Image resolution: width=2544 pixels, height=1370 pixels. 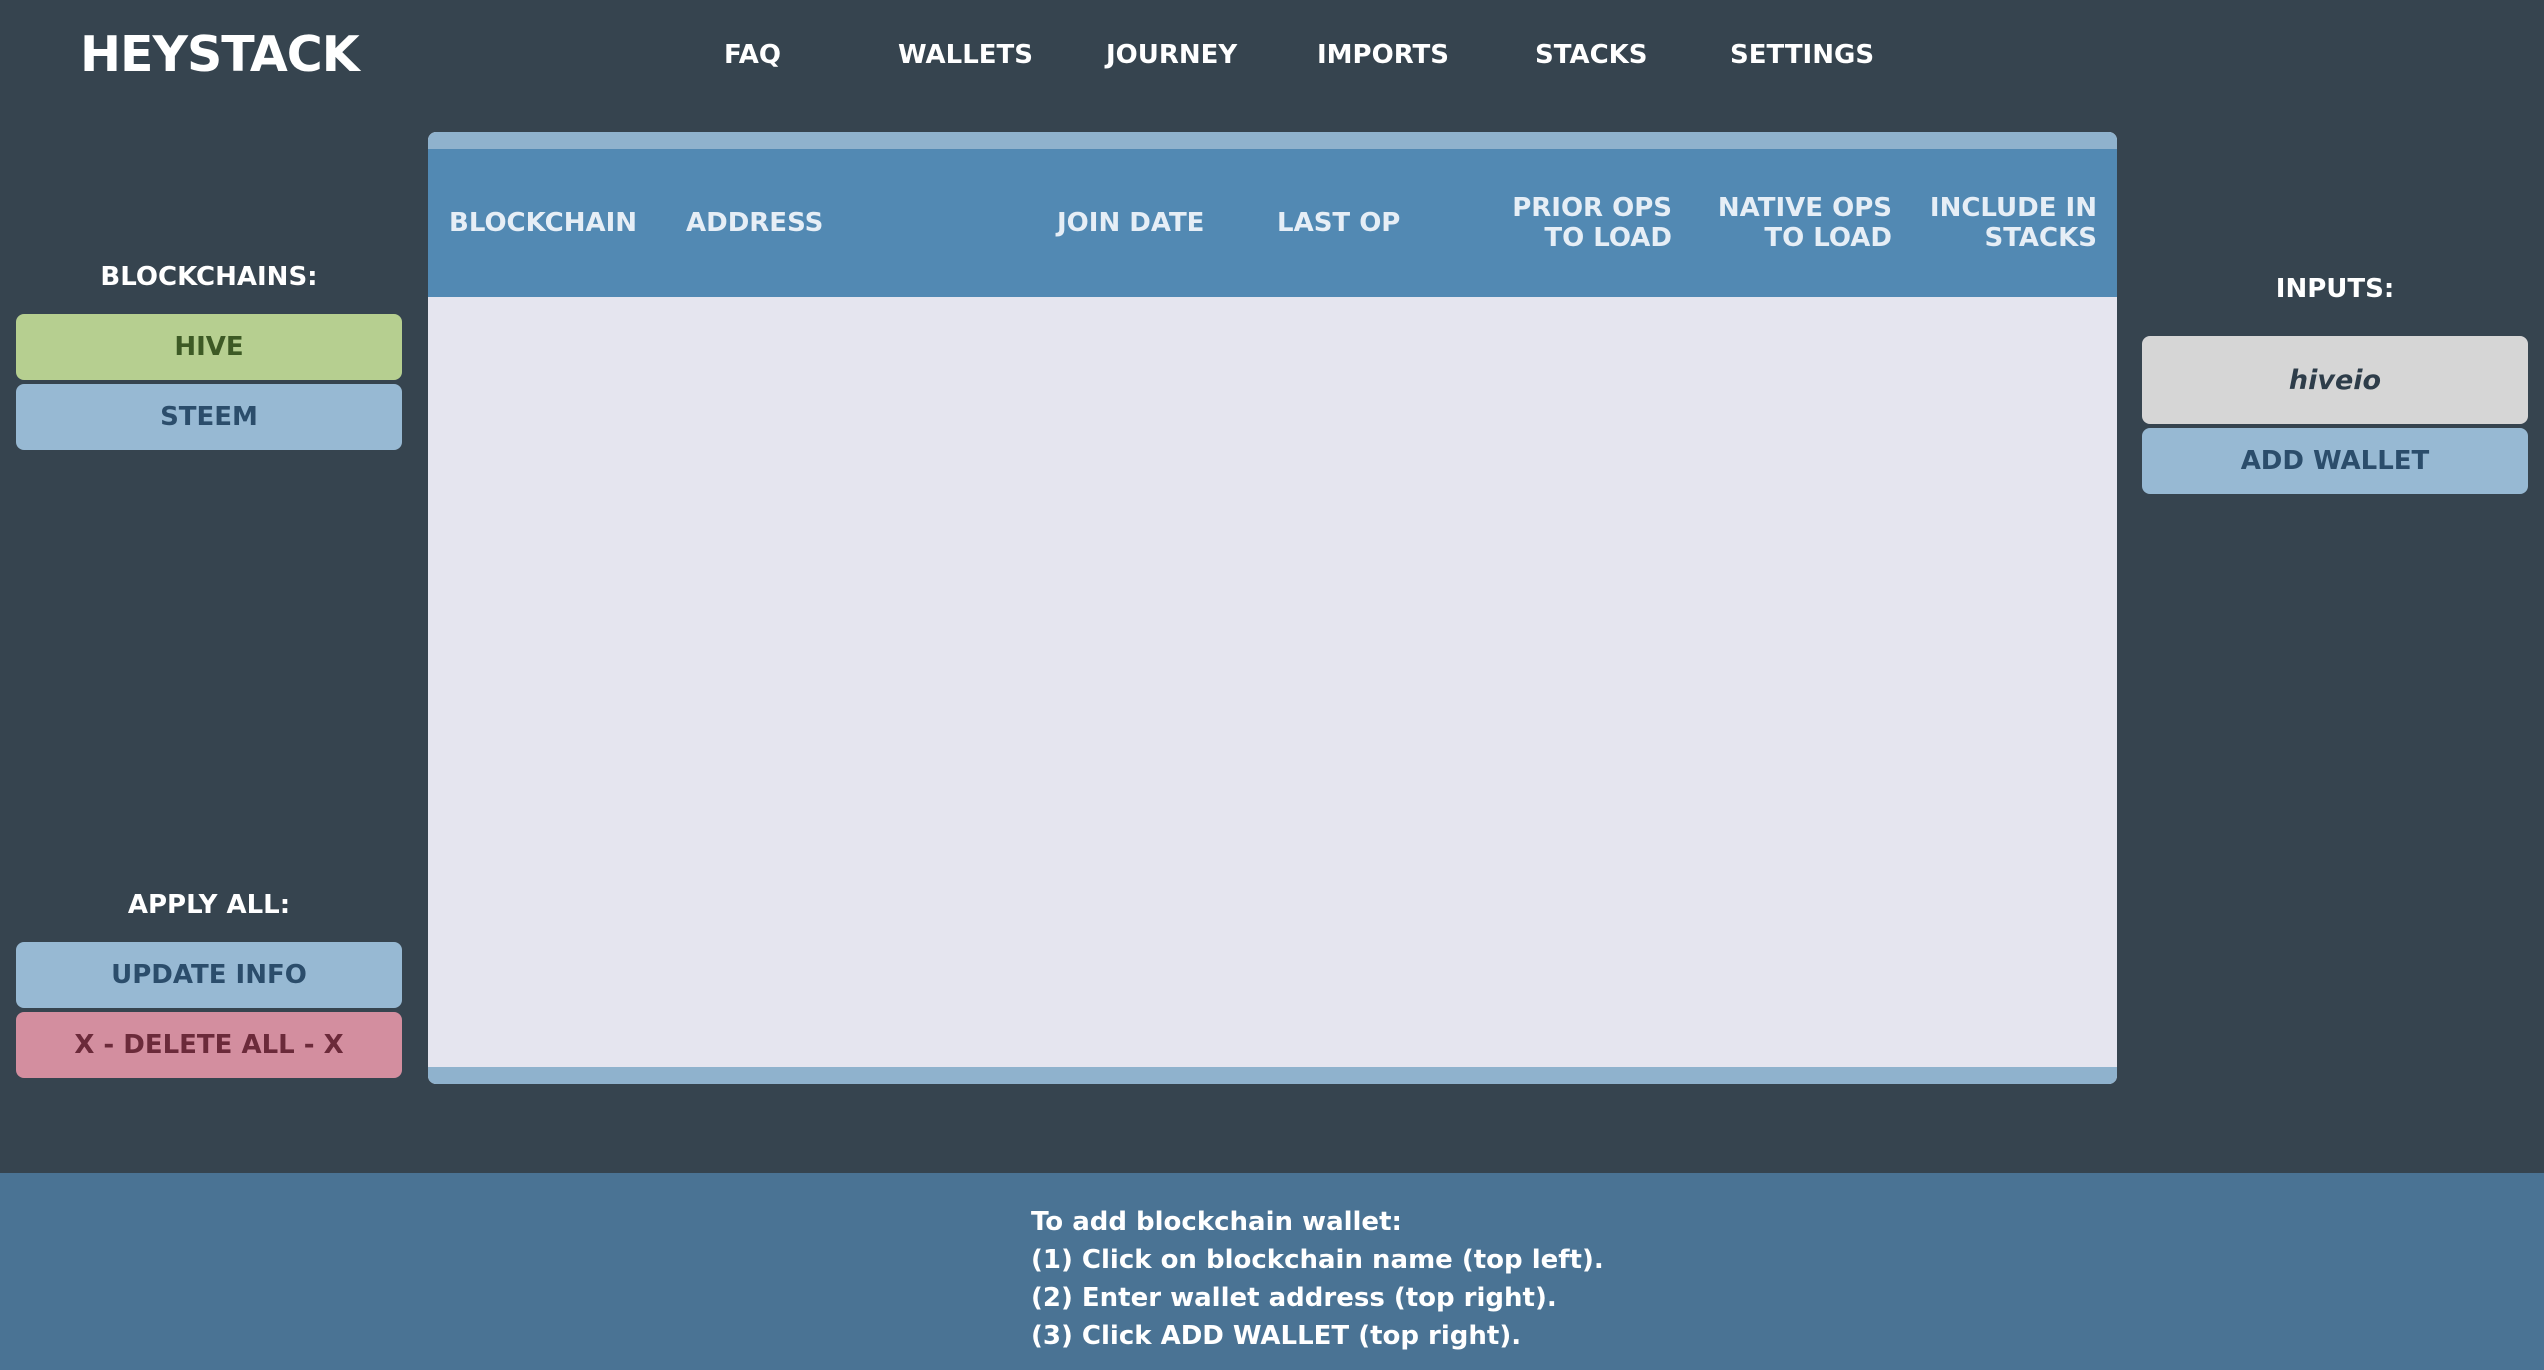 I want to click on column-header-label: JOIN DATE, so click(x=1131, y=223).